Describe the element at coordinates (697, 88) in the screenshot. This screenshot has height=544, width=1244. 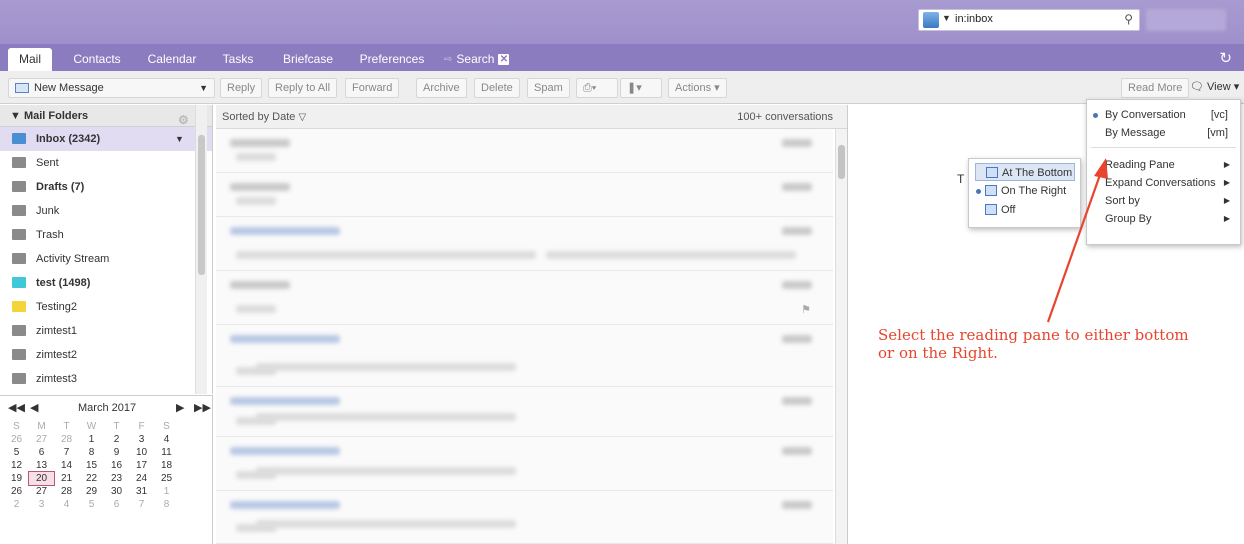
I see `actions-button: Actions ▾` at that location.